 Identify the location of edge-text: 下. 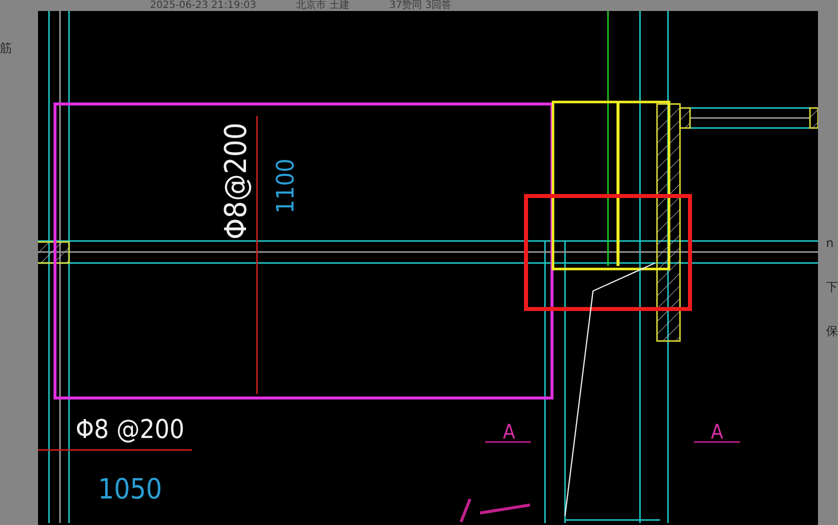
(832, 287).